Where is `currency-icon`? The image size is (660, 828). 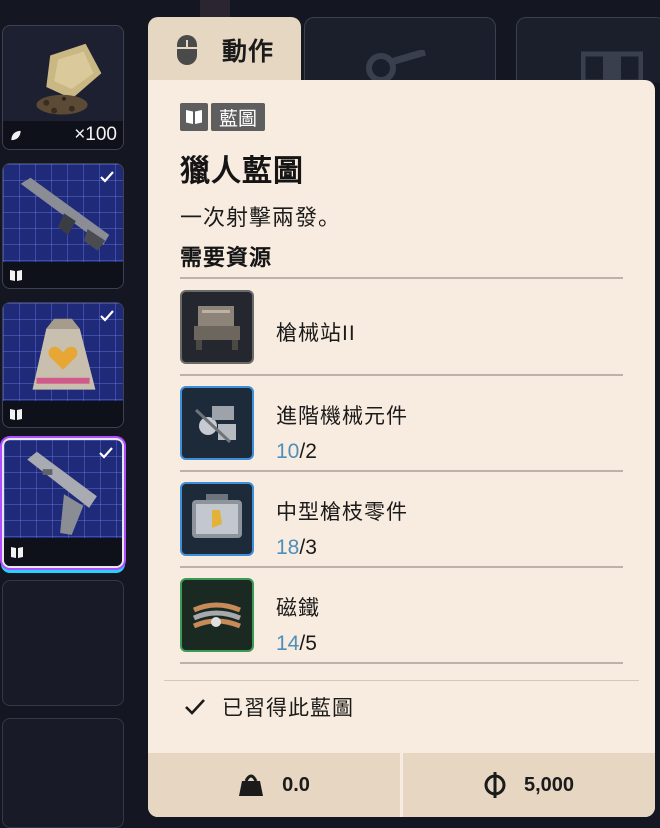 currency-icon is located at coordinates (495, 785).